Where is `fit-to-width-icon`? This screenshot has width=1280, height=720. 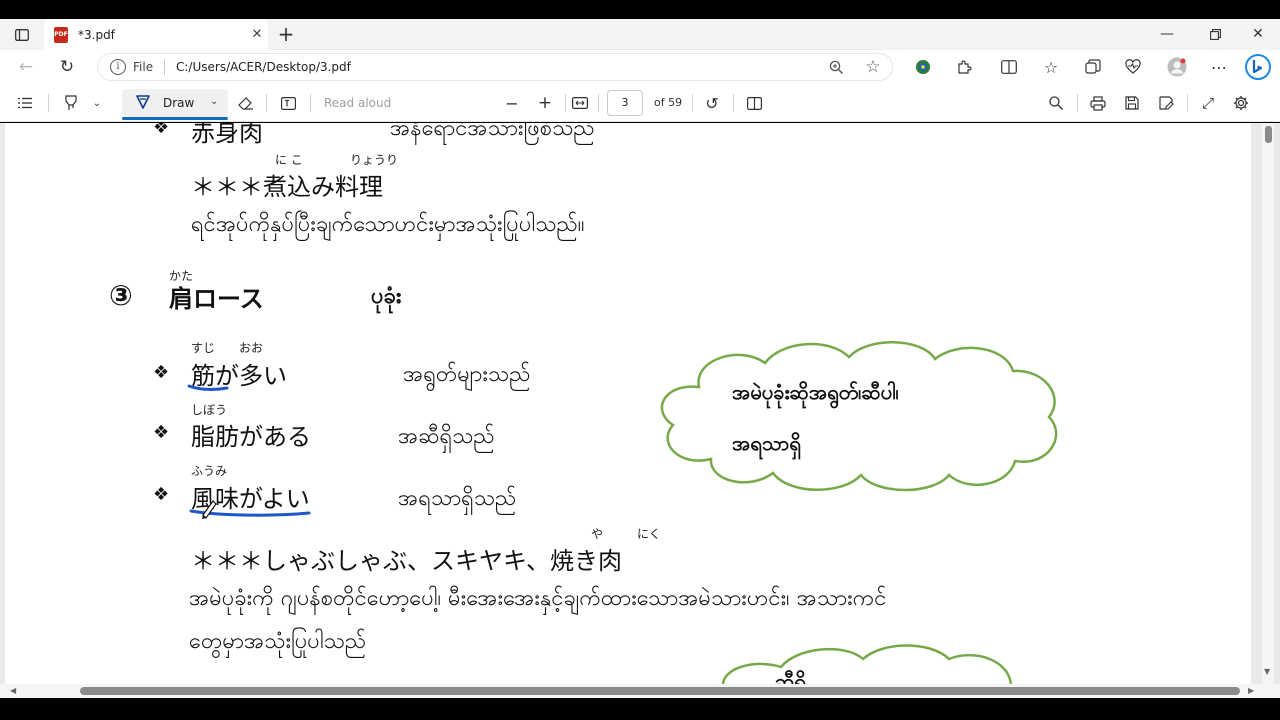
fit-to-width-icon is located at coordinates (580, 103).